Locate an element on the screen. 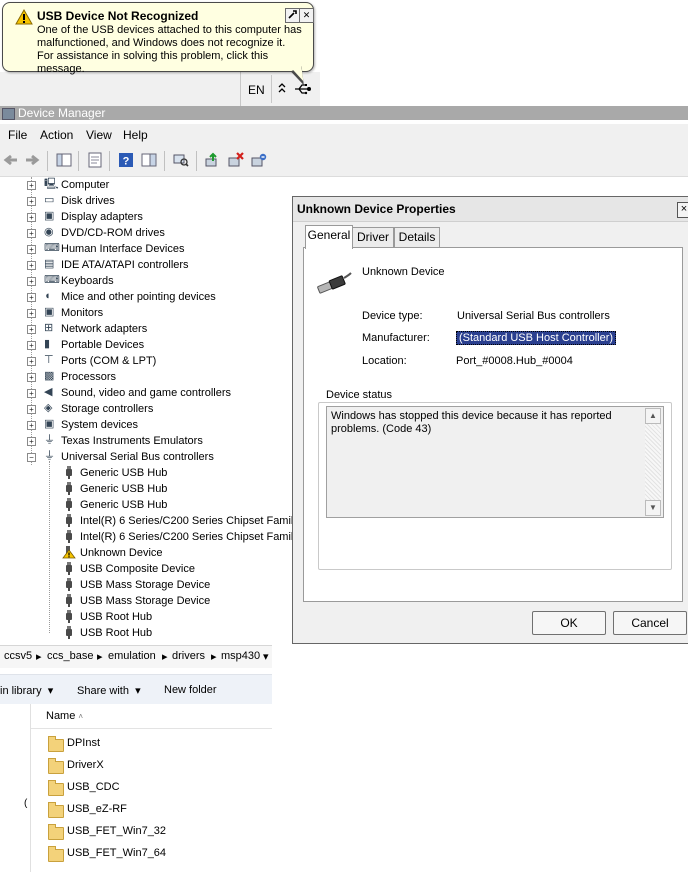 The height and width of the screenshot is (872, 688). folder-row: DriverX is located at coordinates (148, 768).